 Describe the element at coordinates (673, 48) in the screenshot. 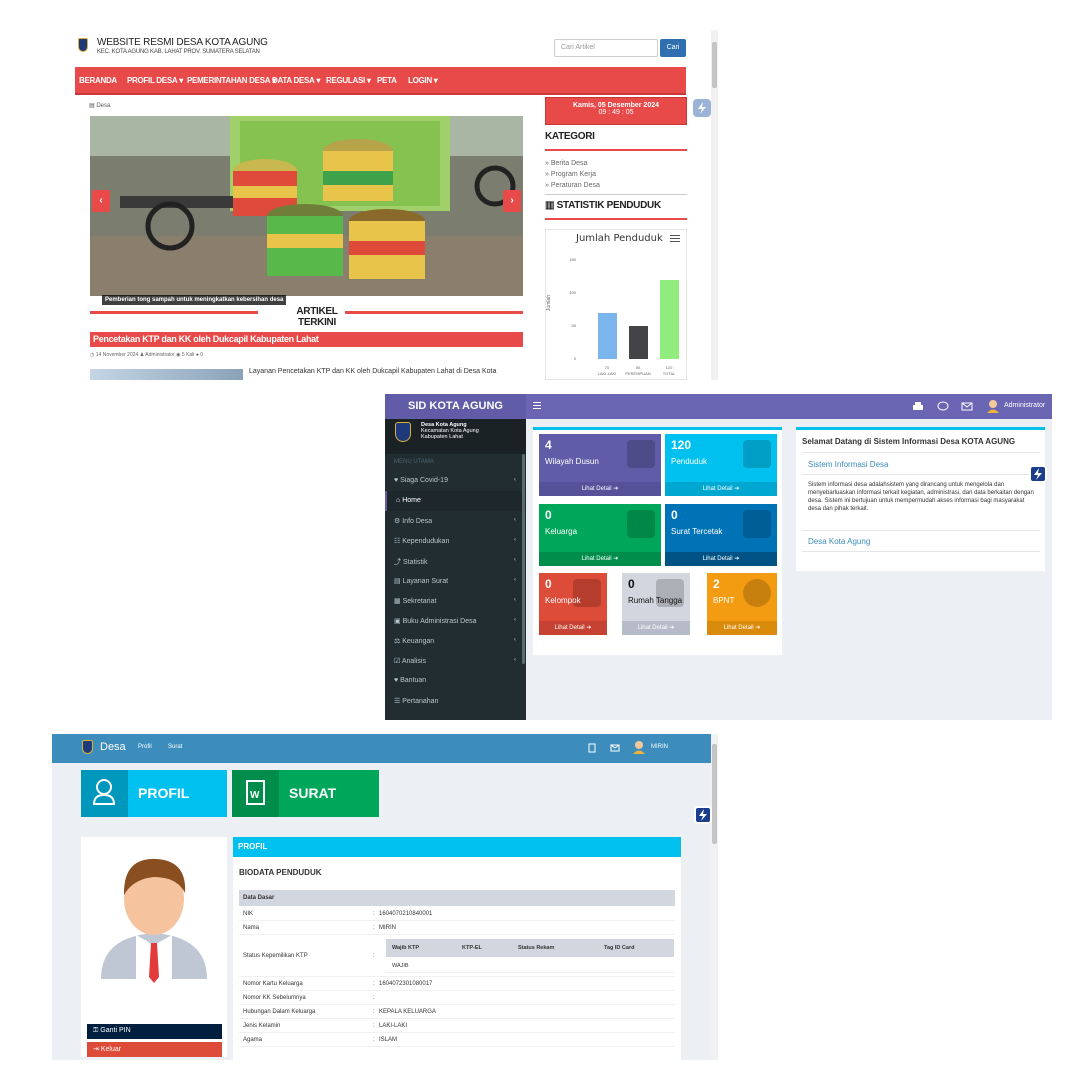

I see `search-button: Cari` at that location.